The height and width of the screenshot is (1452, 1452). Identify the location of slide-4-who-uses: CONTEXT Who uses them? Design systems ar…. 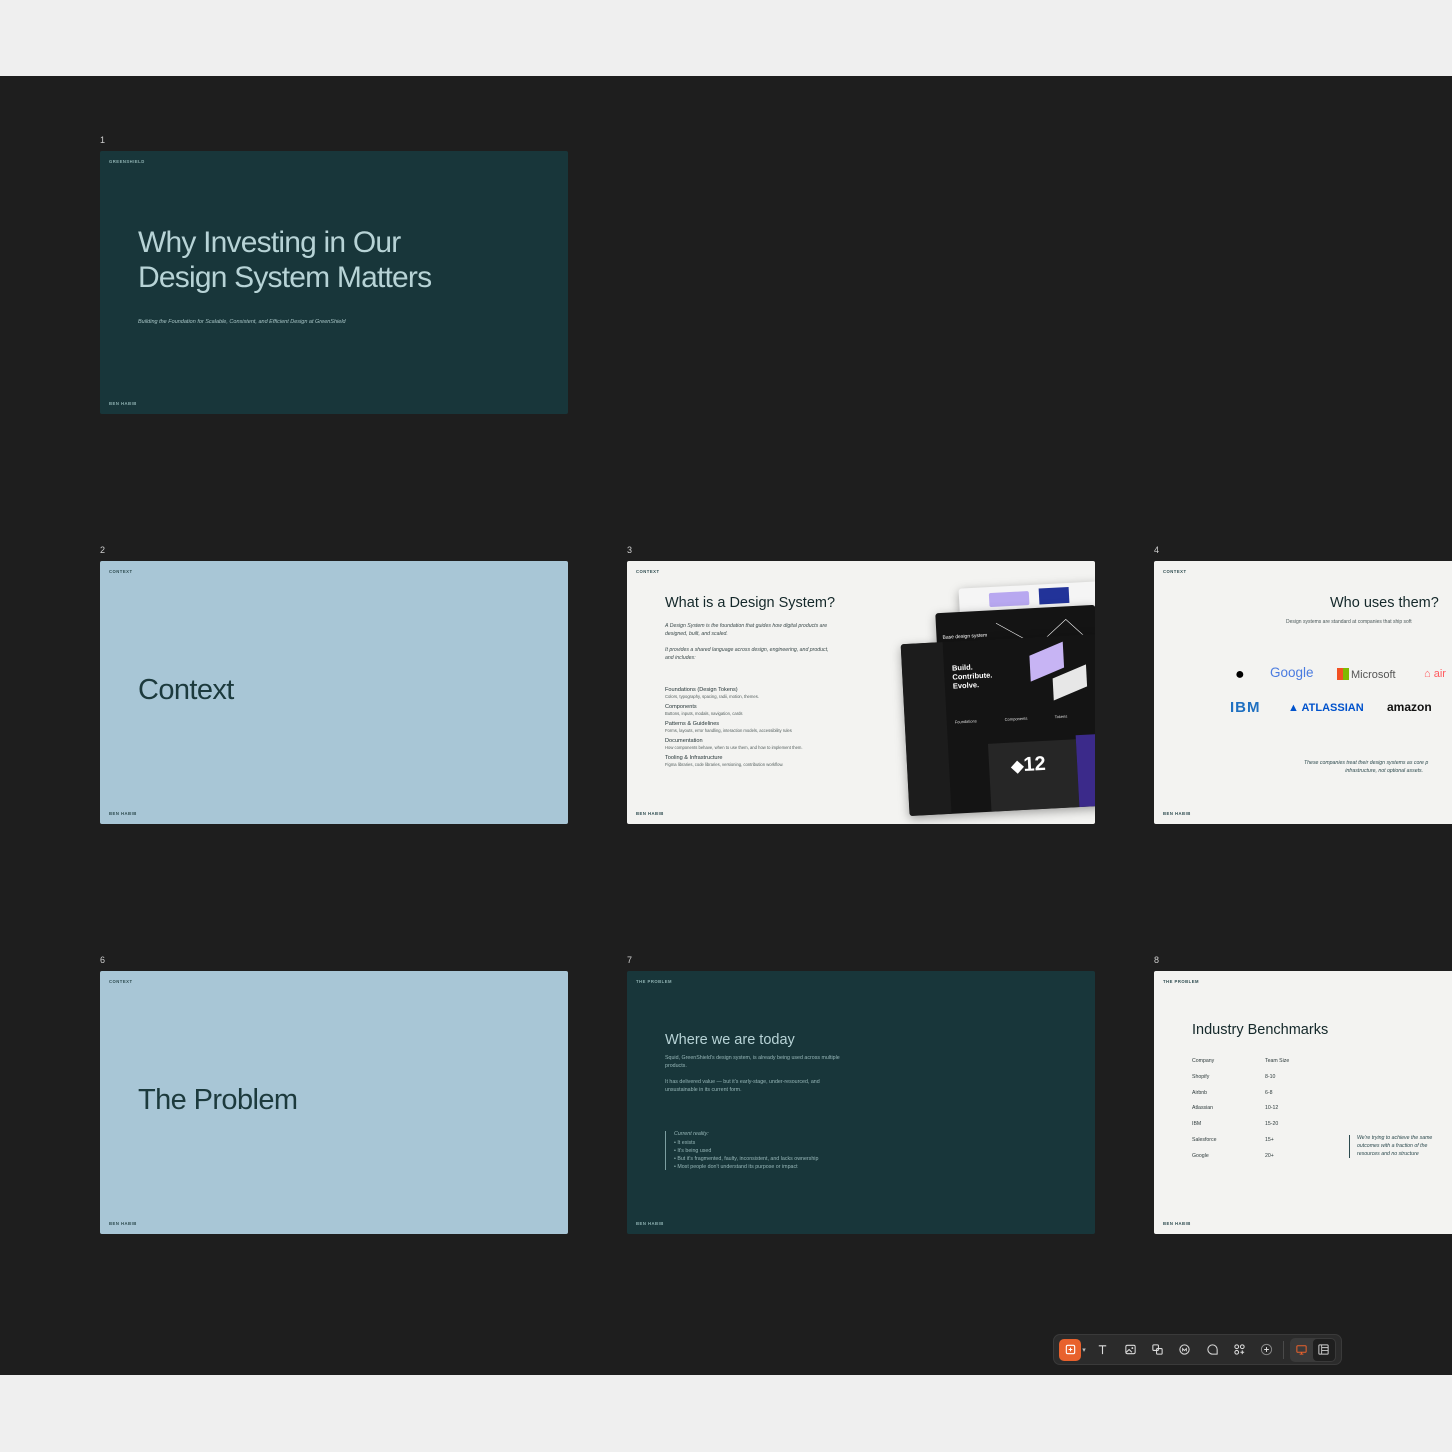
(1303, 692).